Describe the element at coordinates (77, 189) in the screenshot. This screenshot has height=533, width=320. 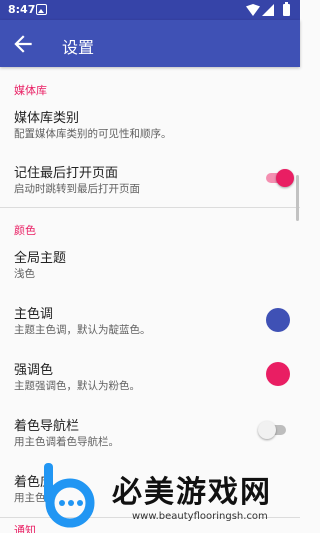
I see `pref-summary: 启动时跳转到最后打开页面` at that location.